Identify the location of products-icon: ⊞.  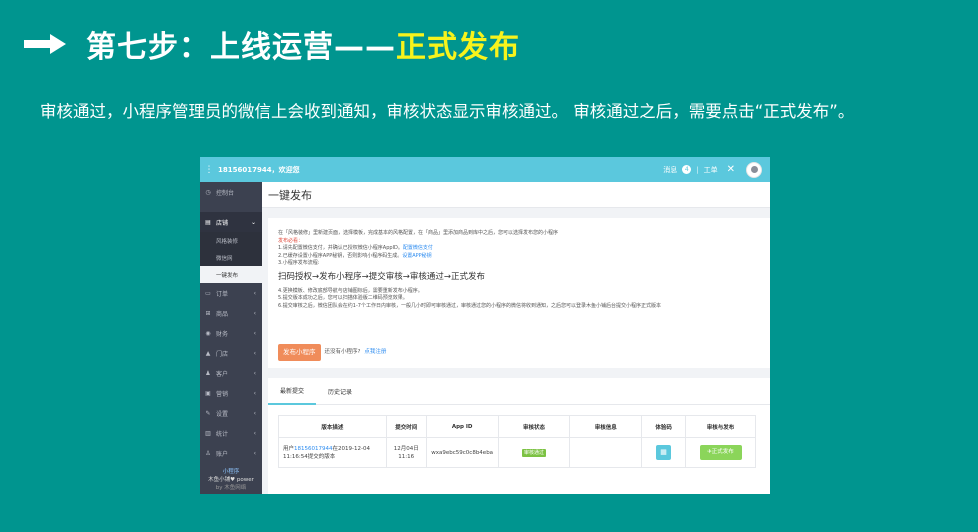
(208, 313).